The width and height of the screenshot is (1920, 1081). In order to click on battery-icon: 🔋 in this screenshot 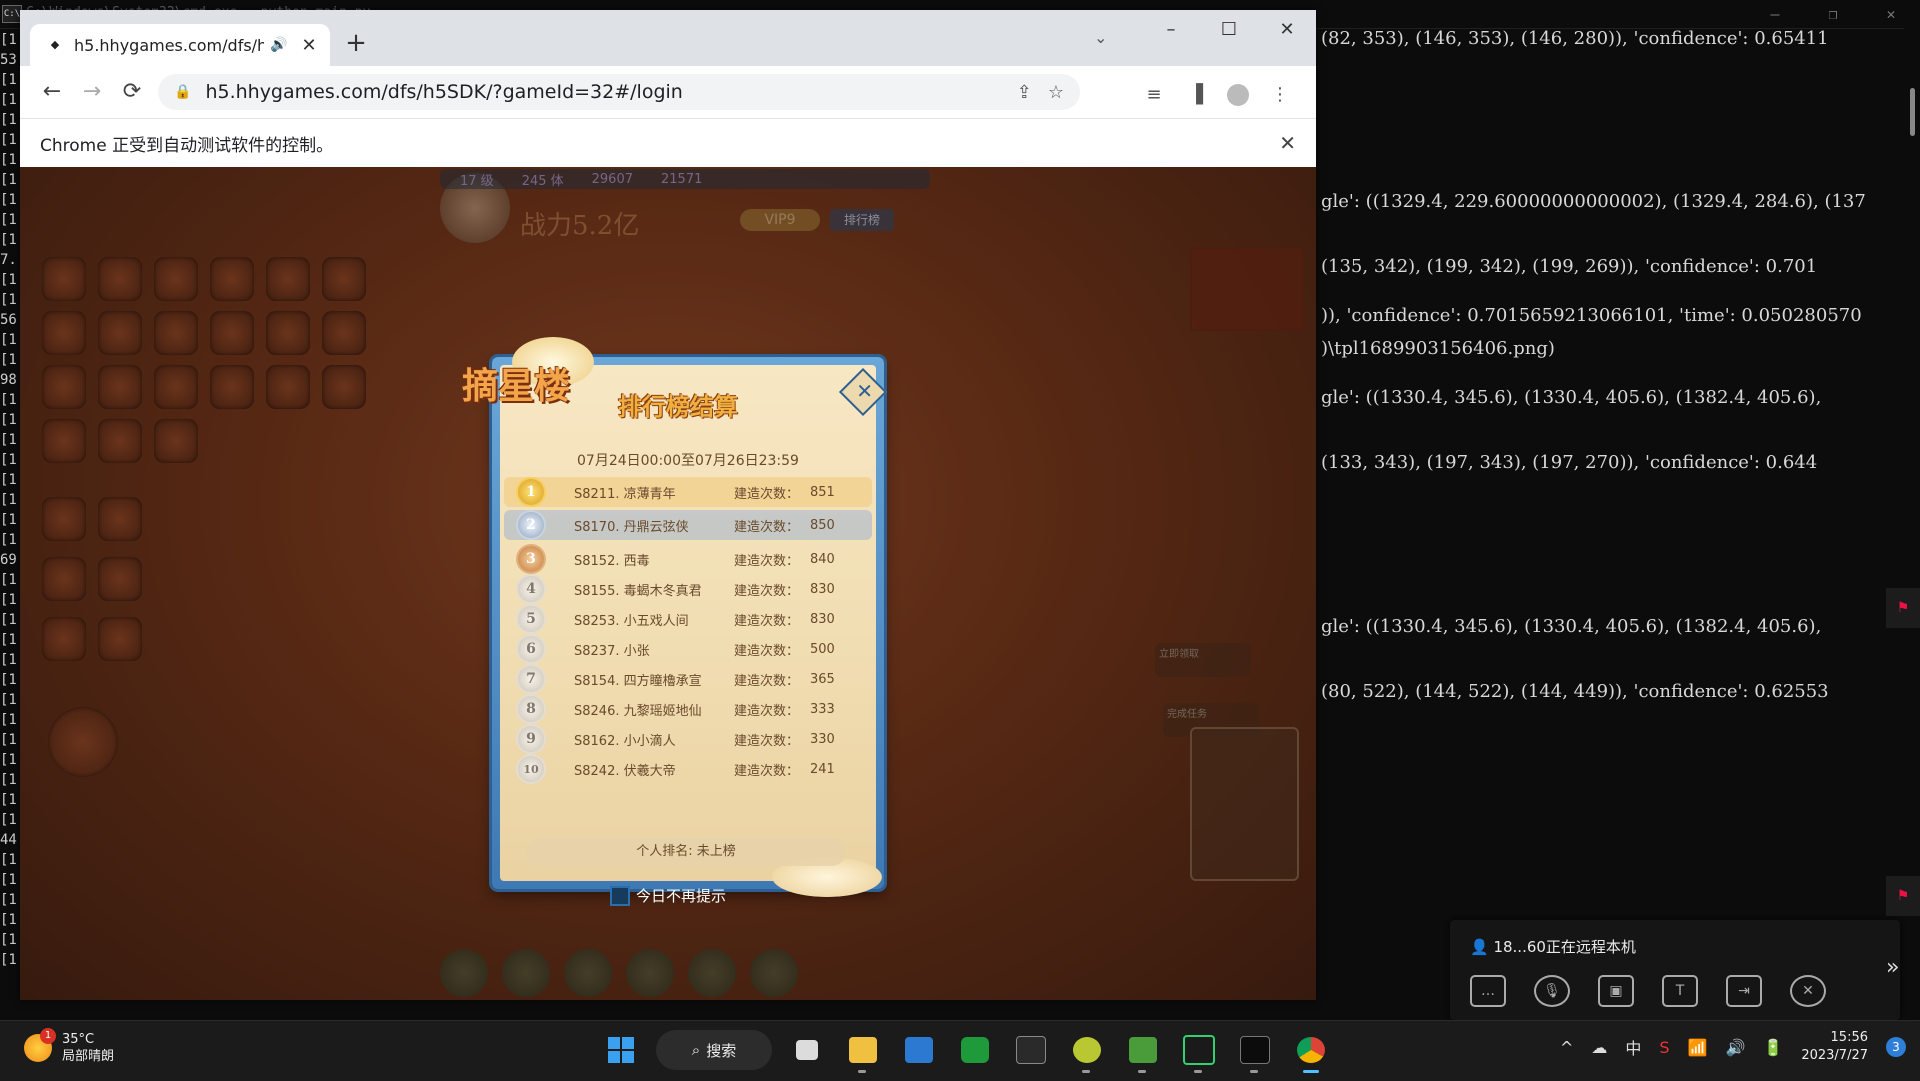, I will do `click(1773, 1047)`.